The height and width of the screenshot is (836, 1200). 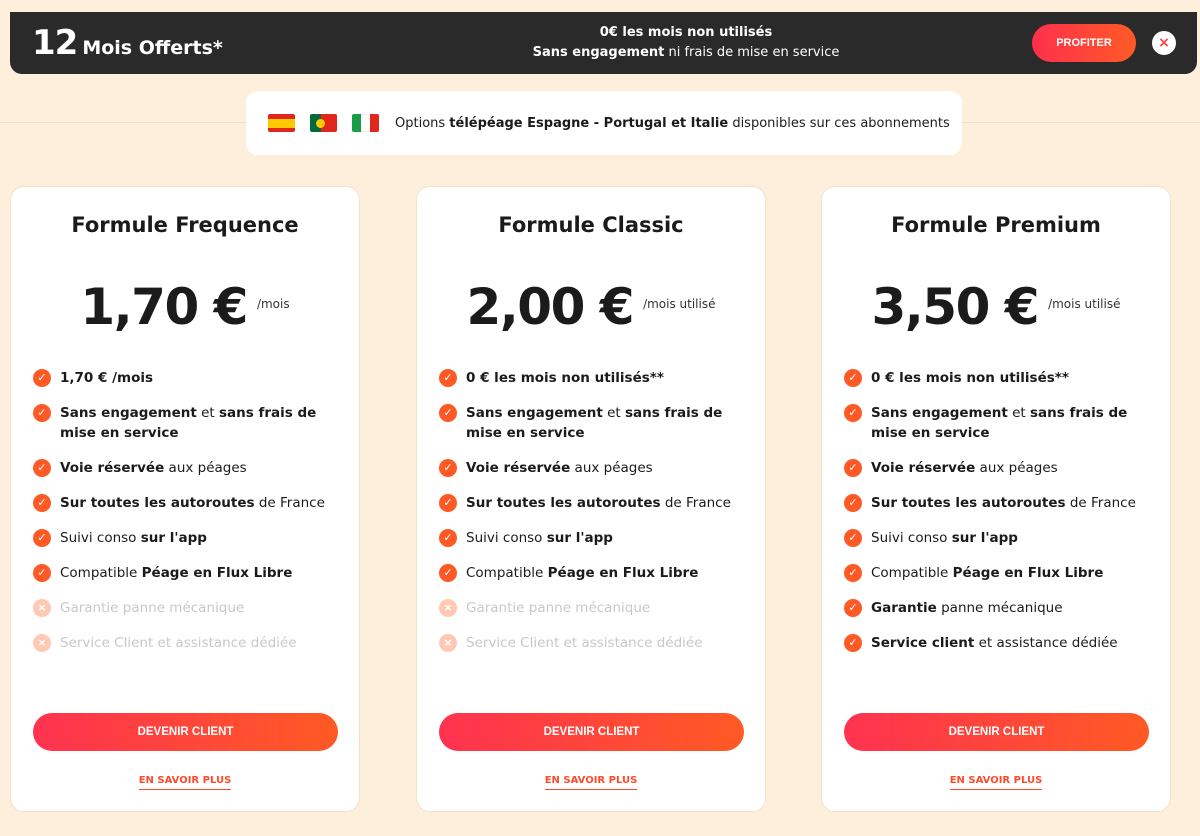 I want to click on feature-text-part: Compatible, so click(x=912, y=573).